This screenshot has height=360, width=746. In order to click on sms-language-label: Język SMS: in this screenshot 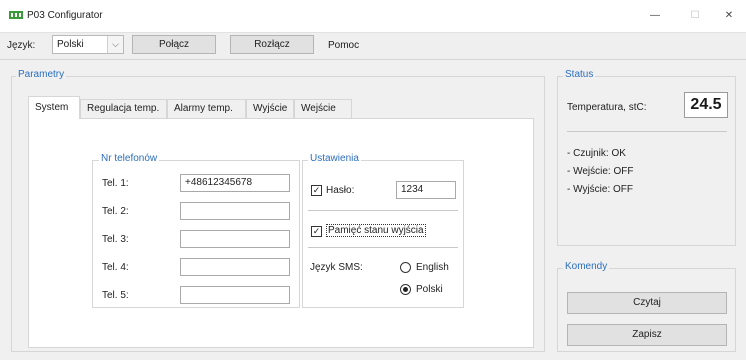, I will do `click(336, 267)`.